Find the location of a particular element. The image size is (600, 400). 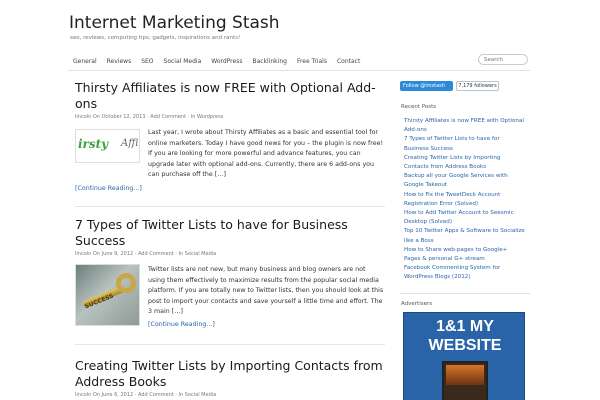

thumbnail-logo-text: Affili is located at coordinates (130, 143).